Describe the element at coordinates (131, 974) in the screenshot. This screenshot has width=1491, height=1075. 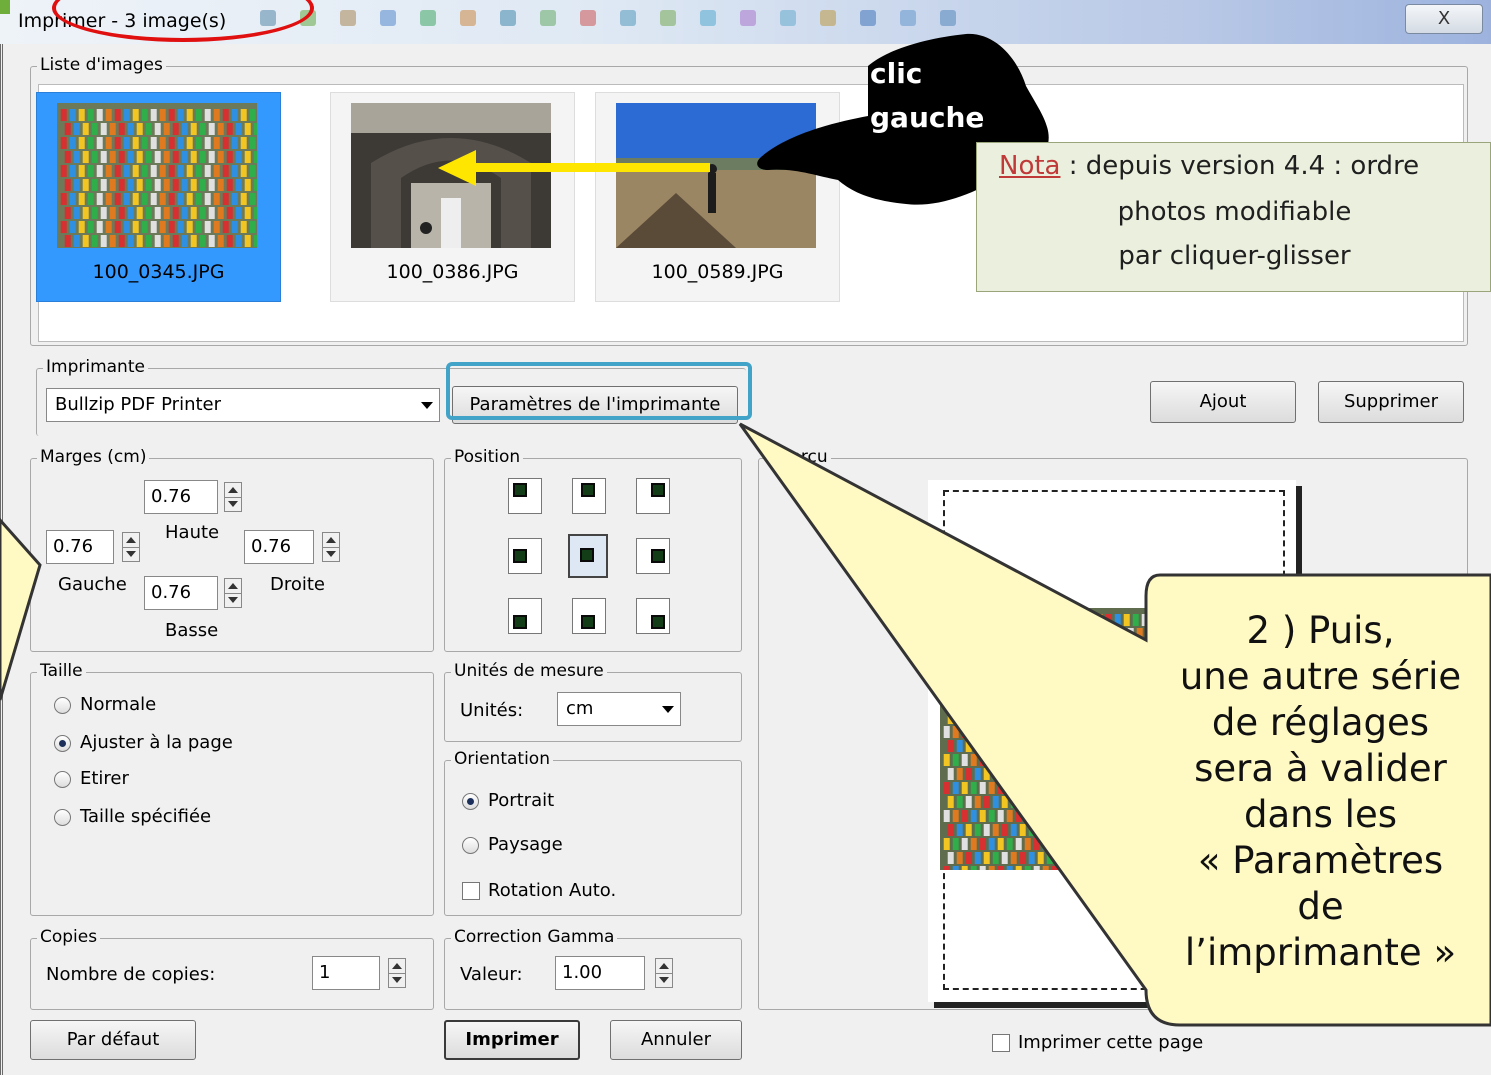
I see `copies-label: Nombre de copies:` at that location.